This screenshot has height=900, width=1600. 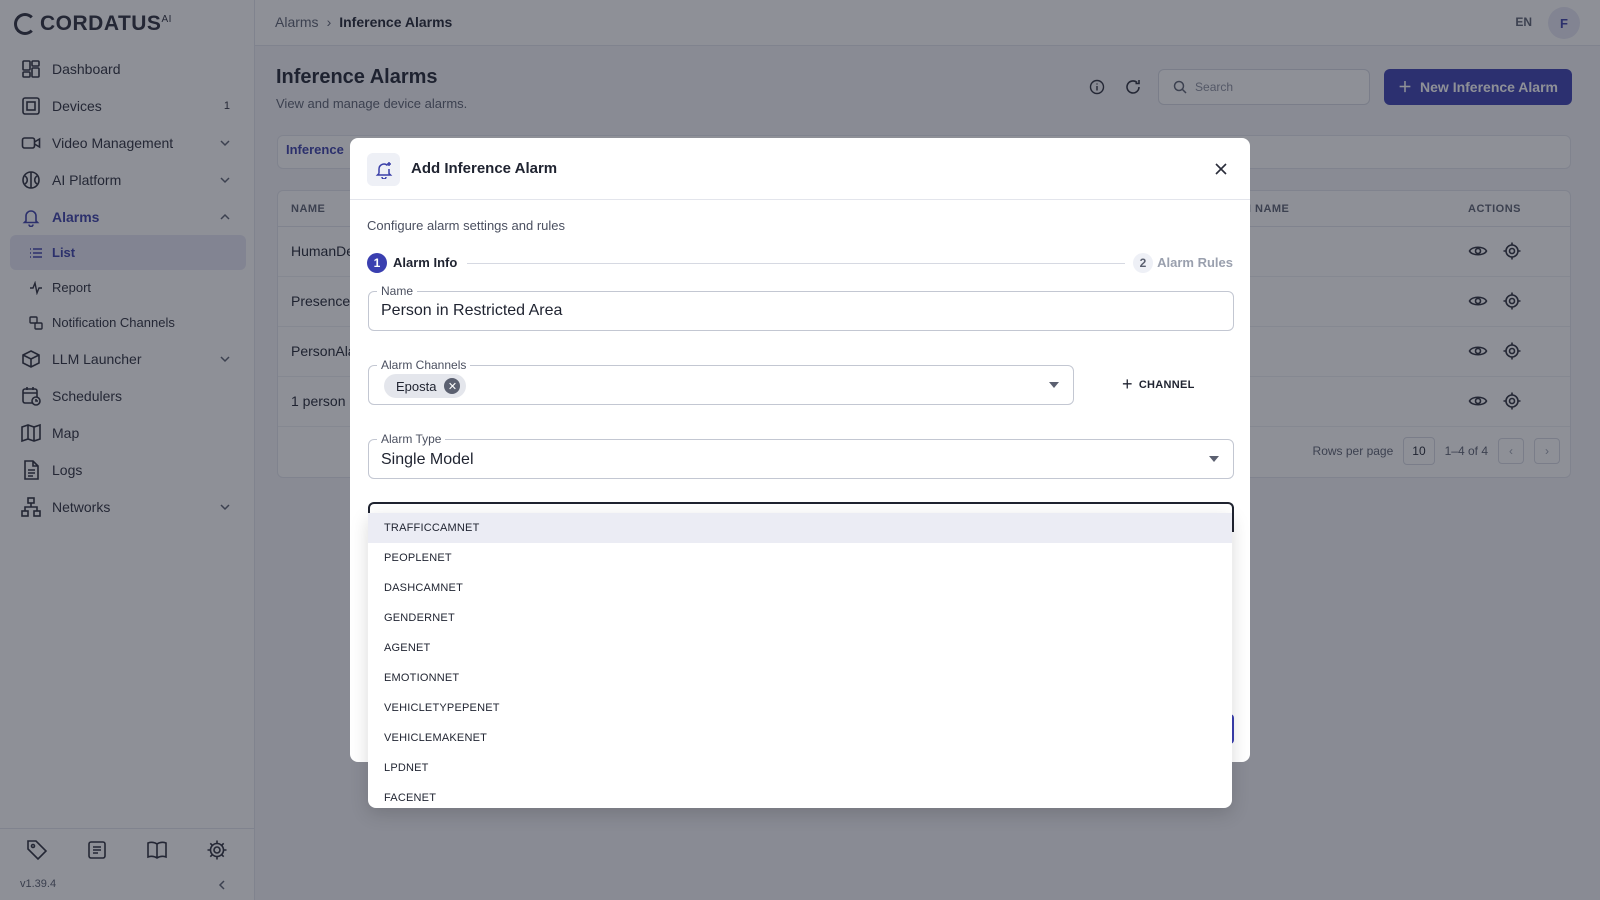 I want to click on alarm-name-field: Name Person in Restricted Area, so click(x=801, y=307).